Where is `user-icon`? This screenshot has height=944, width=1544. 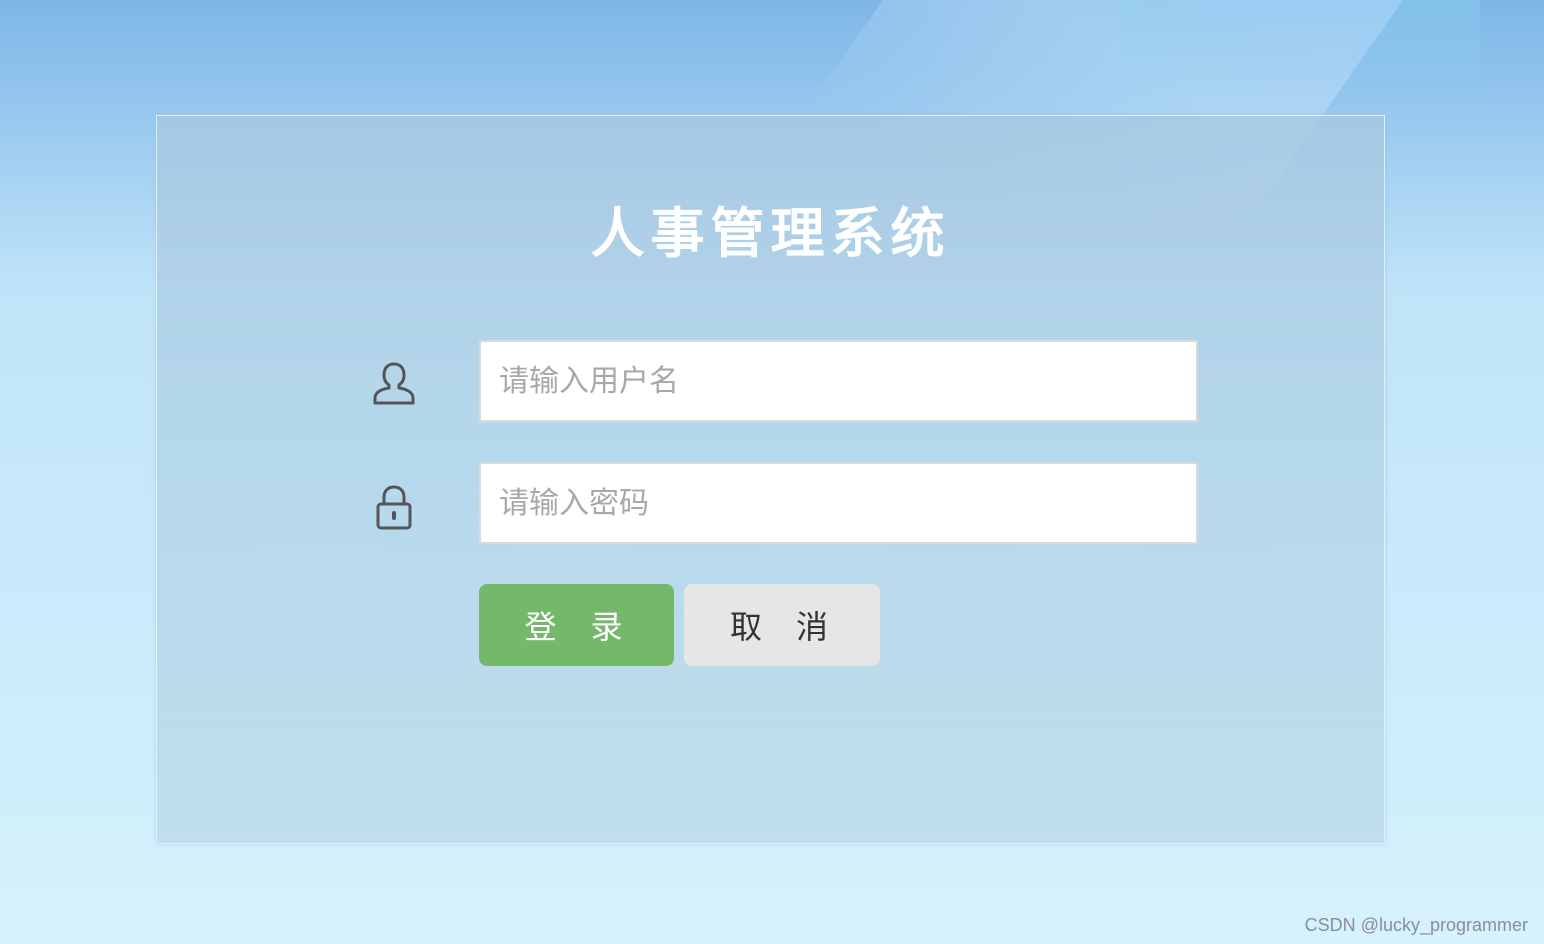
user-icon is located at coordinates (394, 384).